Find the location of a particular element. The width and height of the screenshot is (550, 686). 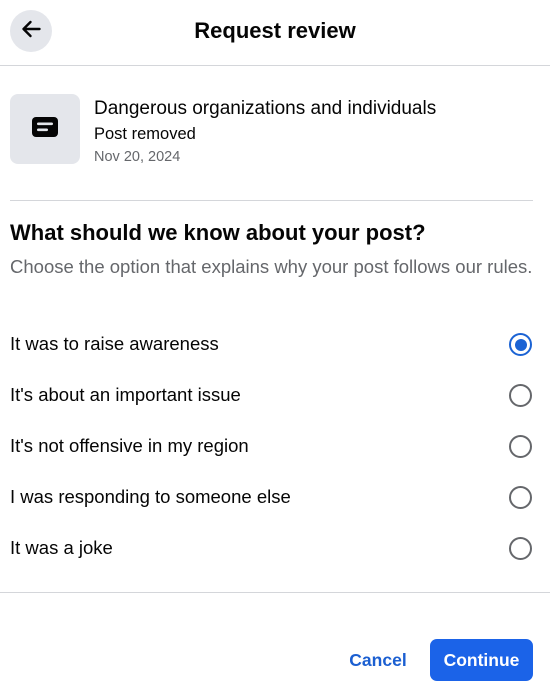

post-status: Post removed is located at coordinates (145, 134).